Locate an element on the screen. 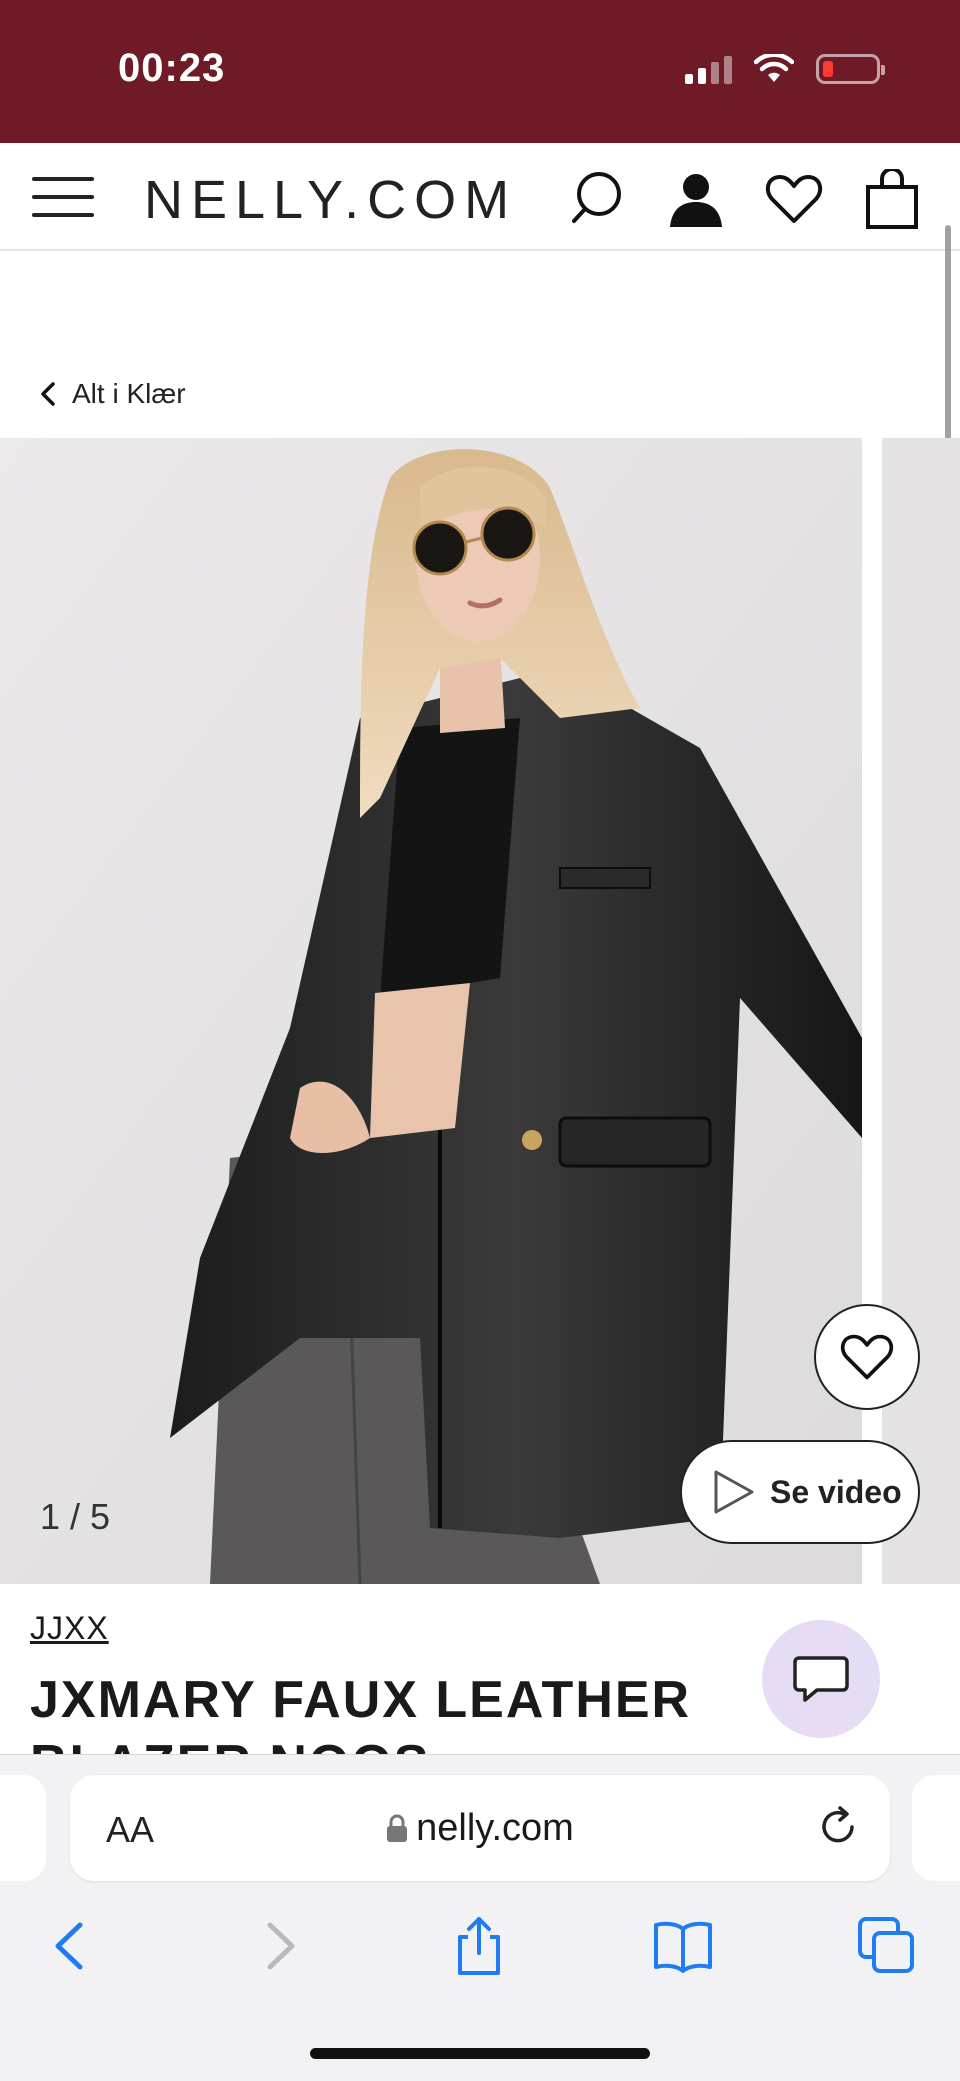  chat-bubble-icon is located at coordinates (821, 1679).